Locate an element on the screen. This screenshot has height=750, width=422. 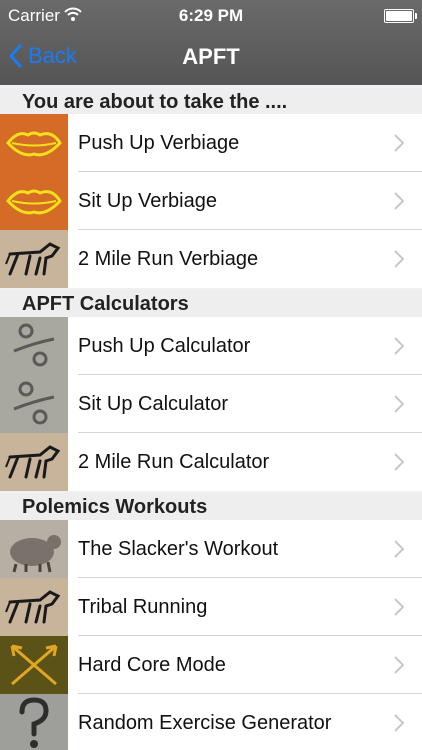
status-bar: Carrier 6:29 PM is located at coordinates (211, 15).